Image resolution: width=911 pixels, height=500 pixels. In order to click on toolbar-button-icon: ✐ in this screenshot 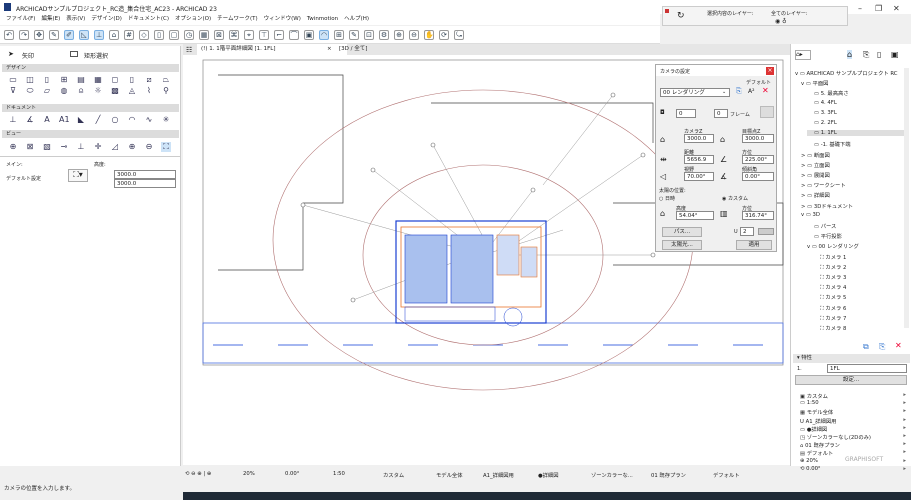, I will do `click(69, 34)`.